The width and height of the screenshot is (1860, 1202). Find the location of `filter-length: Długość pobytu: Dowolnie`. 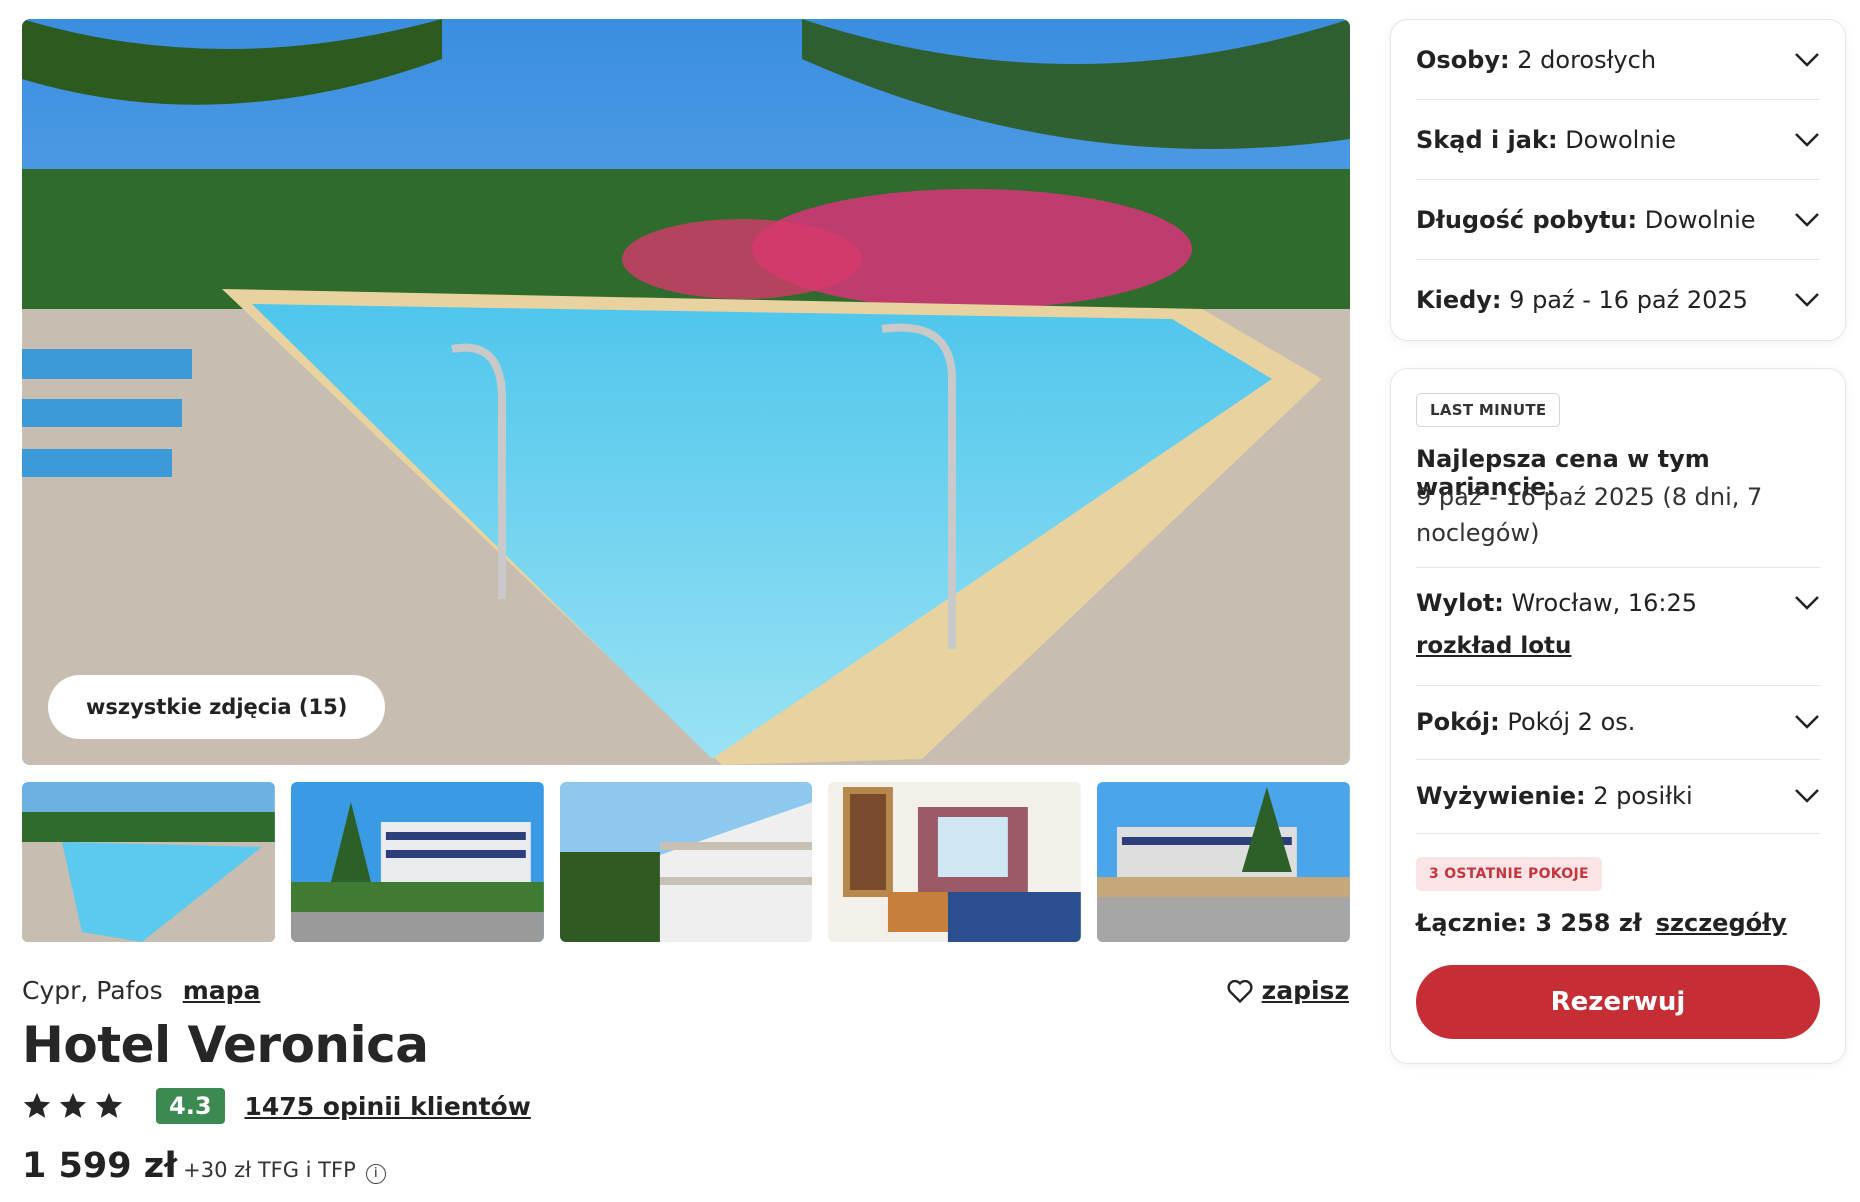

filter-length: Długość pobytu: Dowolnie is located at coordinates (1618, 220).